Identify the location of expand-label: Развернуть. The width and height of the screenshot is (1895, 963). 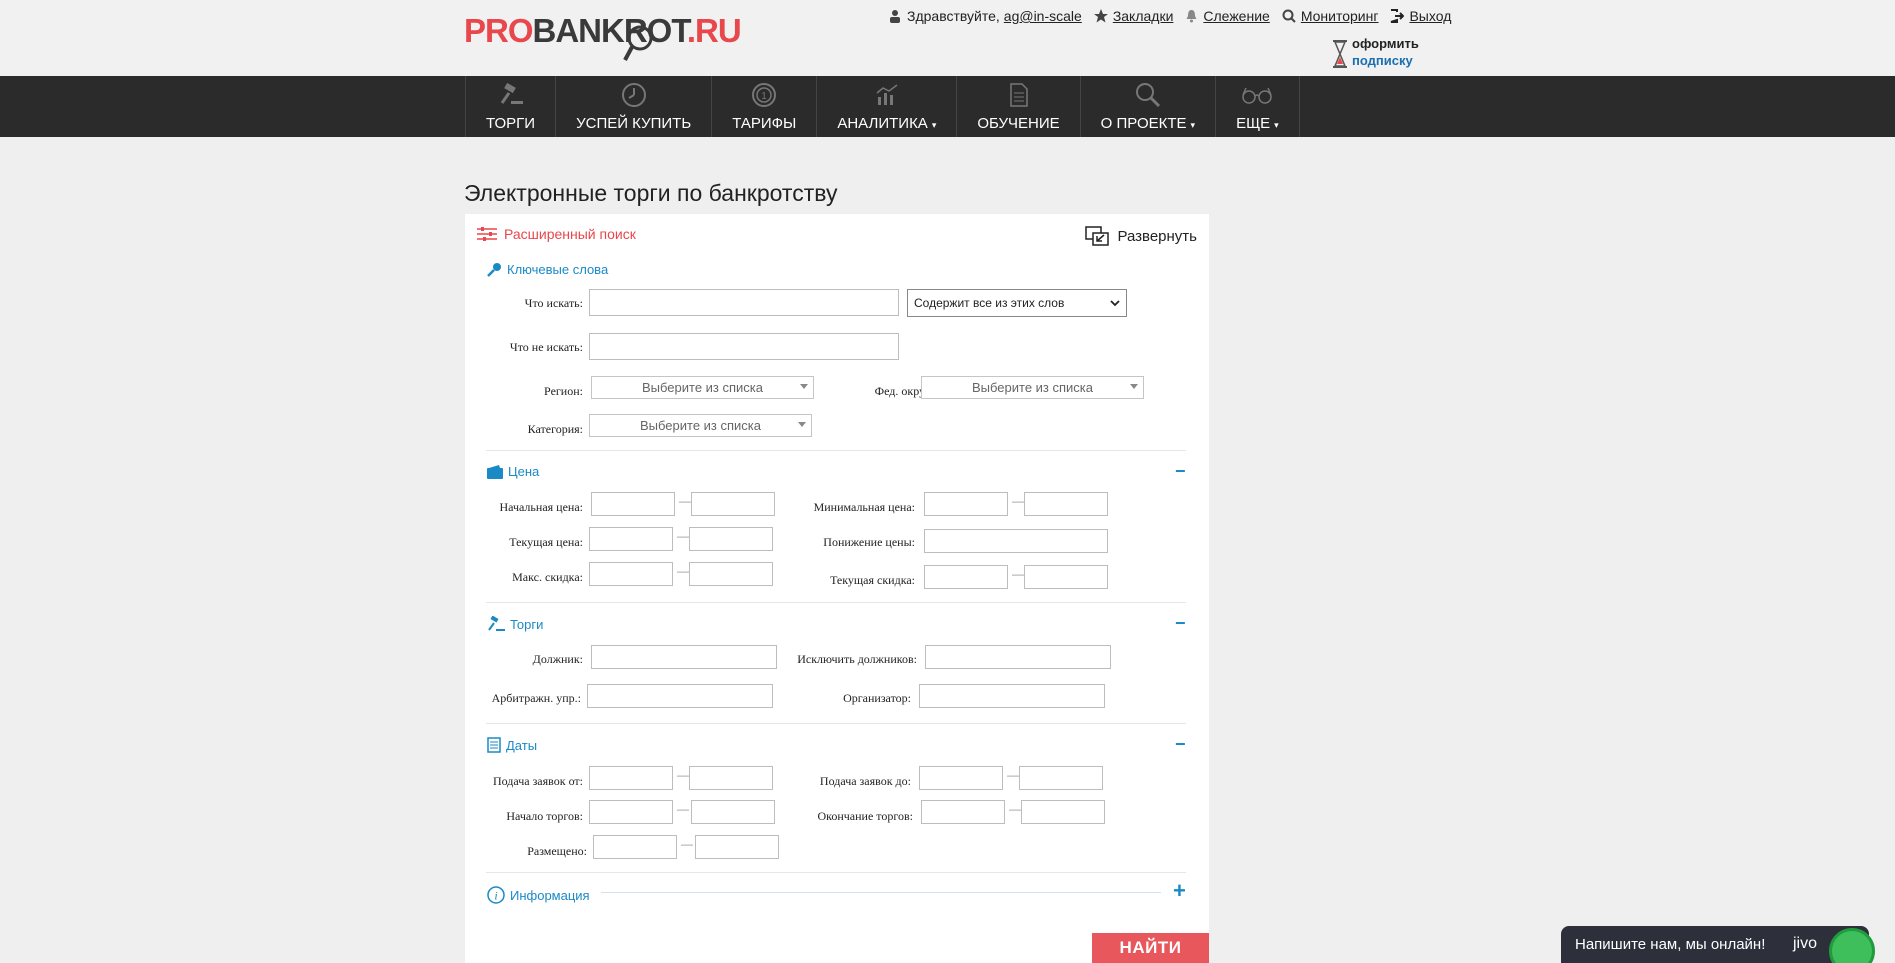
(1157, 236).